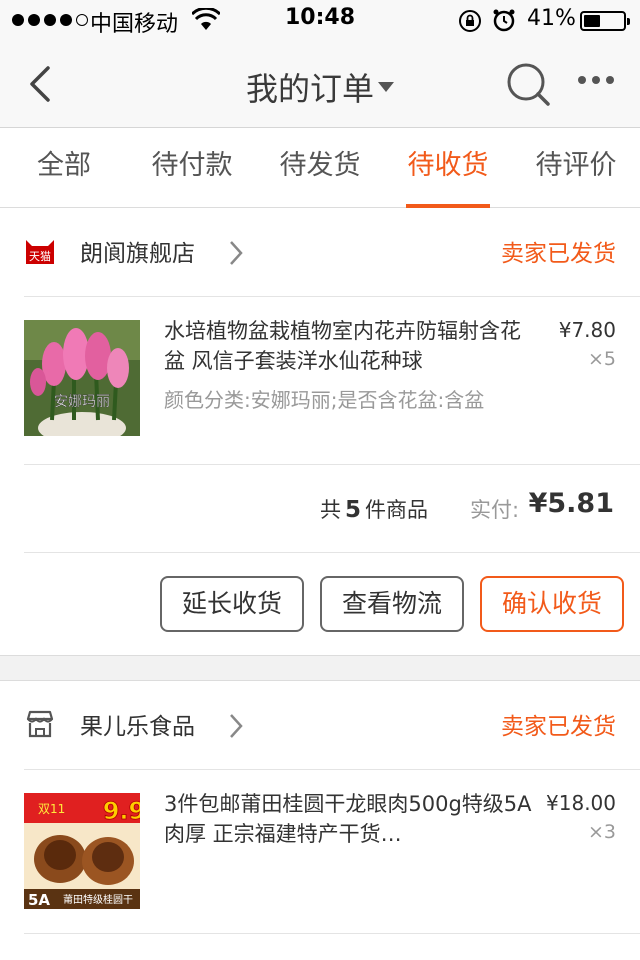 The height and width of the screenshot is (960, 640). Describe the element at coordinates (64, 168) in the screenshot. I see `tab-all: 全部` at that location.